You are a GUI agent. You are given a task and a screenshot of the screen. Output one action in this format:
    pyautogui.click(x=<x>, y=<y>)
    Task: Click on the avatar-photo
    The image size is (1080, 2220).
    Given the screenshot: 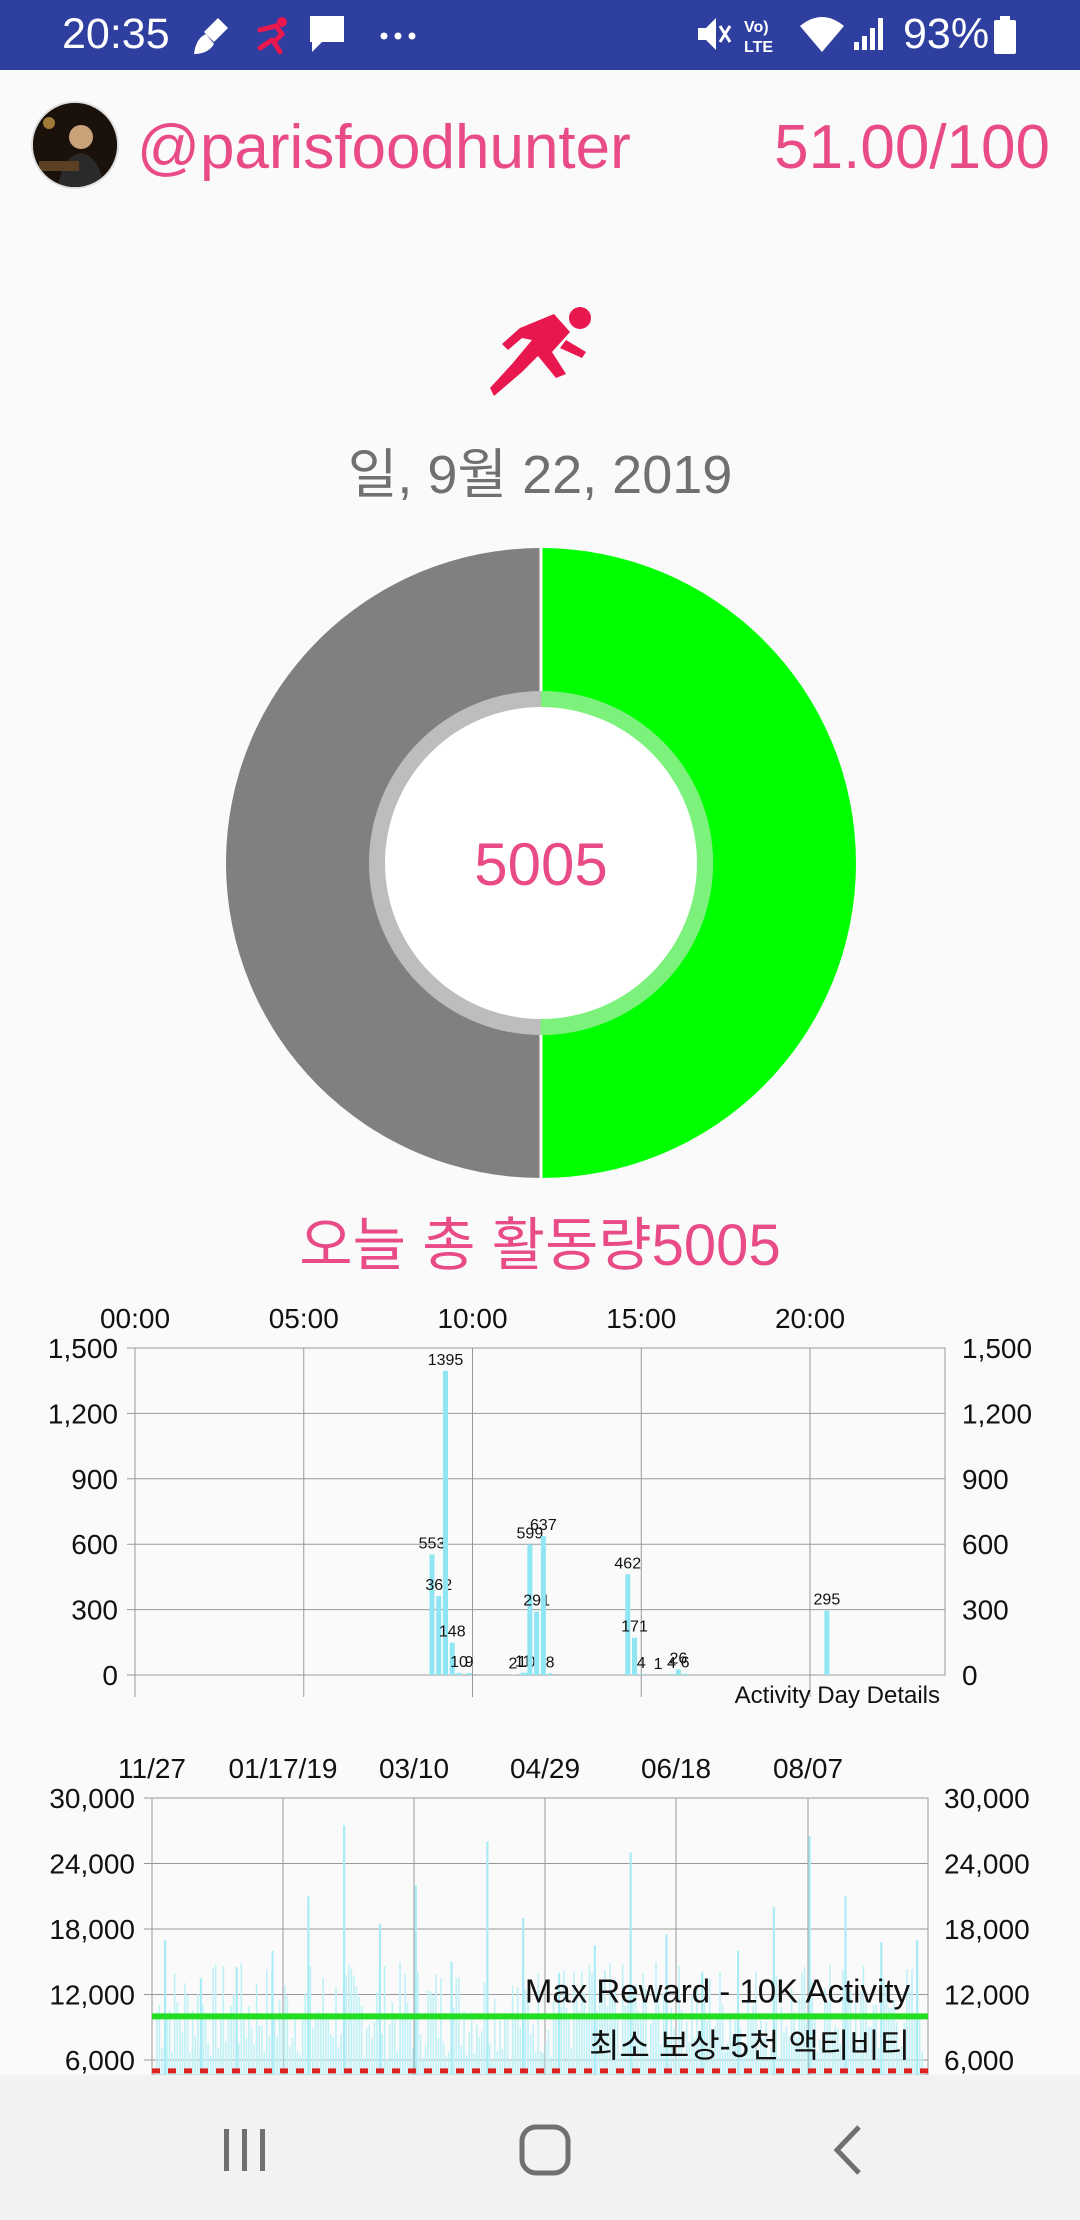 What is the action you would take?
    pyautogui.click(x=75, y=145)
    